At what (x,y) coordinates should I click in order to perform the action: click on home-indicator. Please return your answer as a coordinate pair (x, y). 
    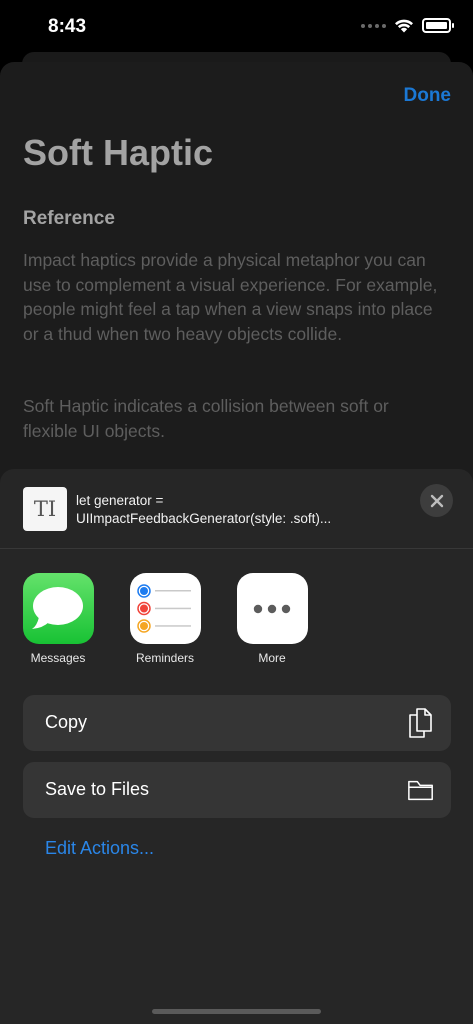
    Looking at the image, I should click on (236, 1011).